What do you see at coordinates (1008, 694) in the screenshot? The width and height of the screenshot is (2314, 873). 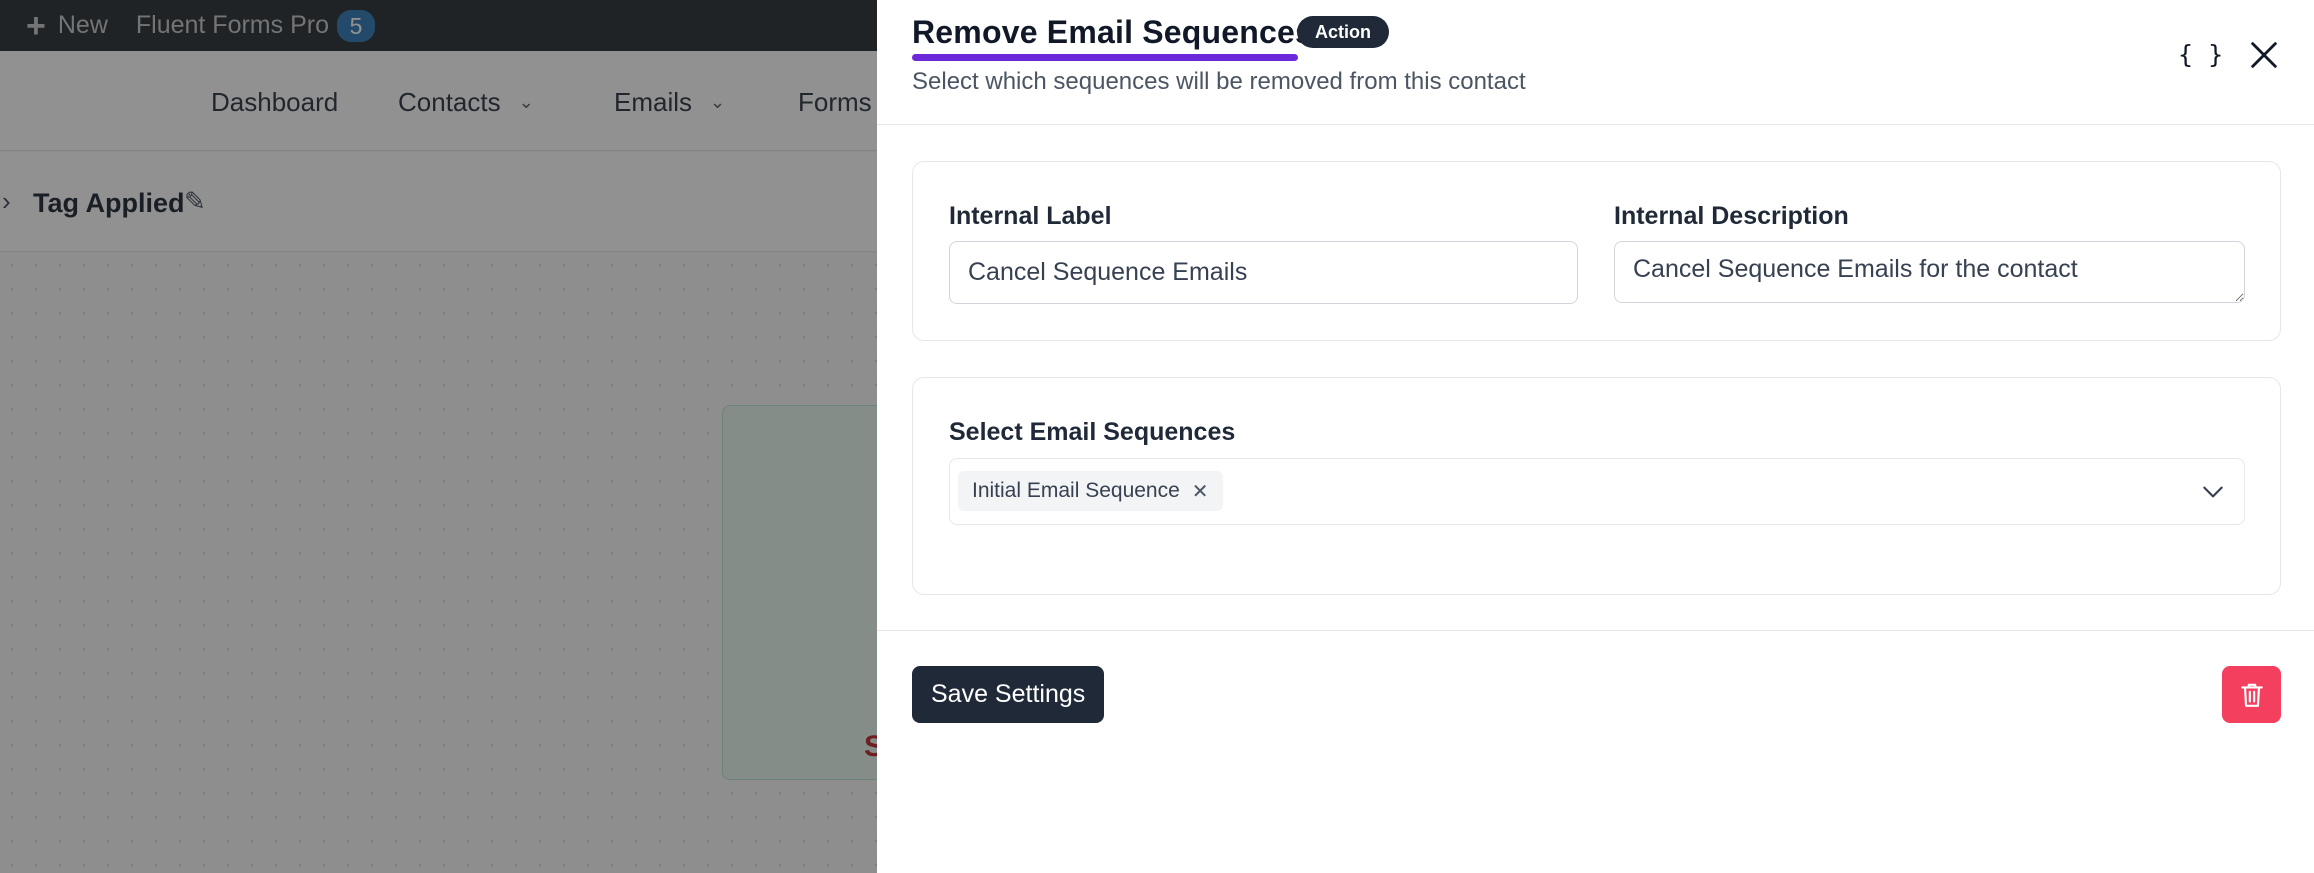 I see `save-settings-button: Save Settings` at bounding box center [1008, 694].